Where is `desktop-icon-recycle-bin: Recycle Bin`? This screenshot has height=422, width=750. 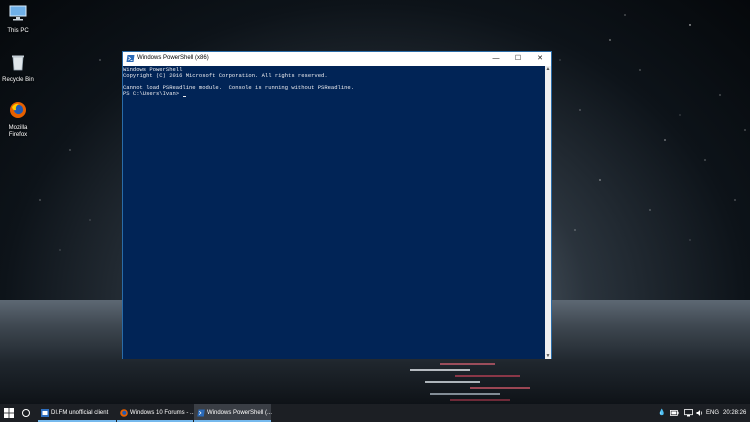
desktop-icon-recycle-bin: Recycle Bin is located at coordinates (18, 68).